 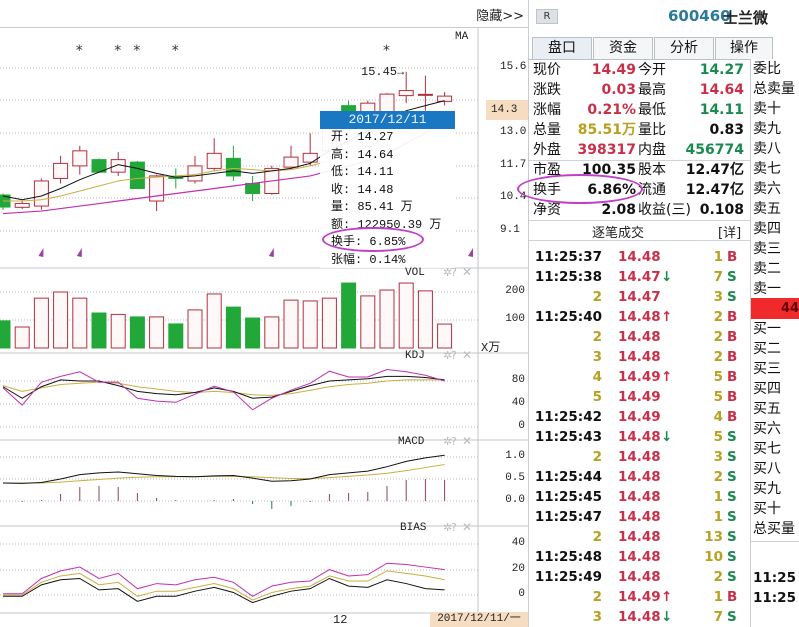 I want to click on buy-level-label: 买四, so click(x=767, y=389).